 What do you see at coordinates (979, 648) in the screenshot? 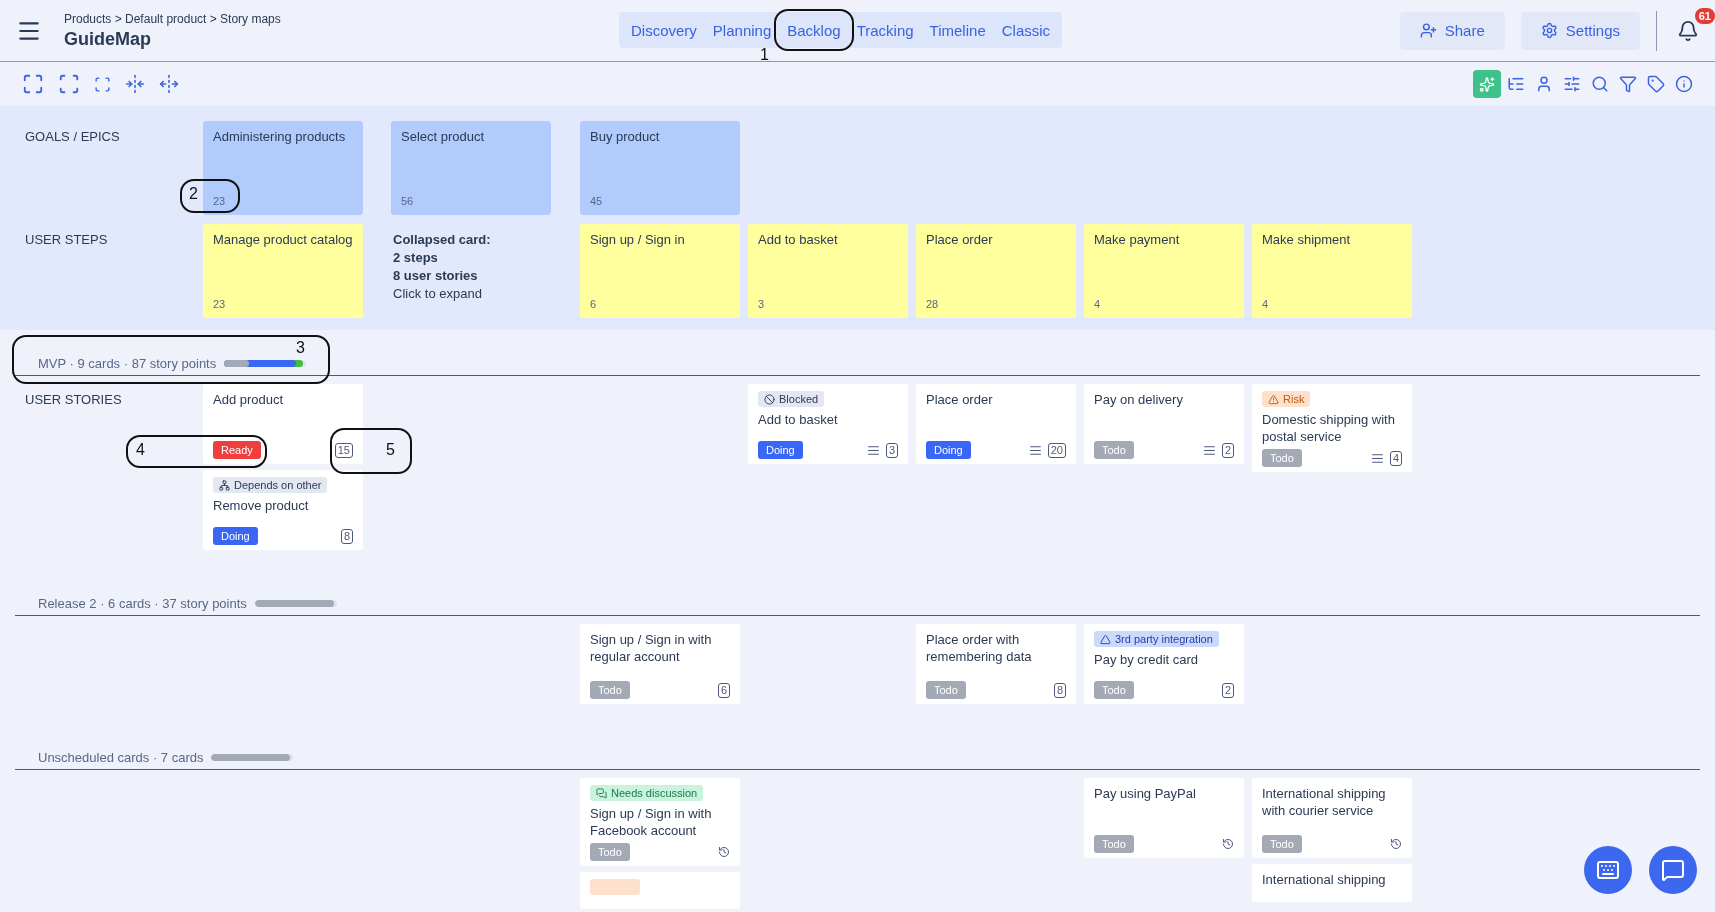
I see `card-title: Place order with remembering data` at bounding box center [979, 648].